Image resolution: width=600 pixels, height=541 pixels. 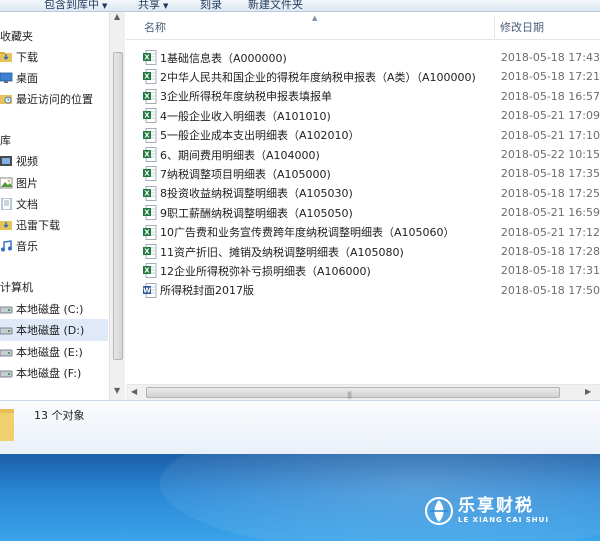 I want to click on nav-scrollbar-thumb, so click(x=118, y=206).